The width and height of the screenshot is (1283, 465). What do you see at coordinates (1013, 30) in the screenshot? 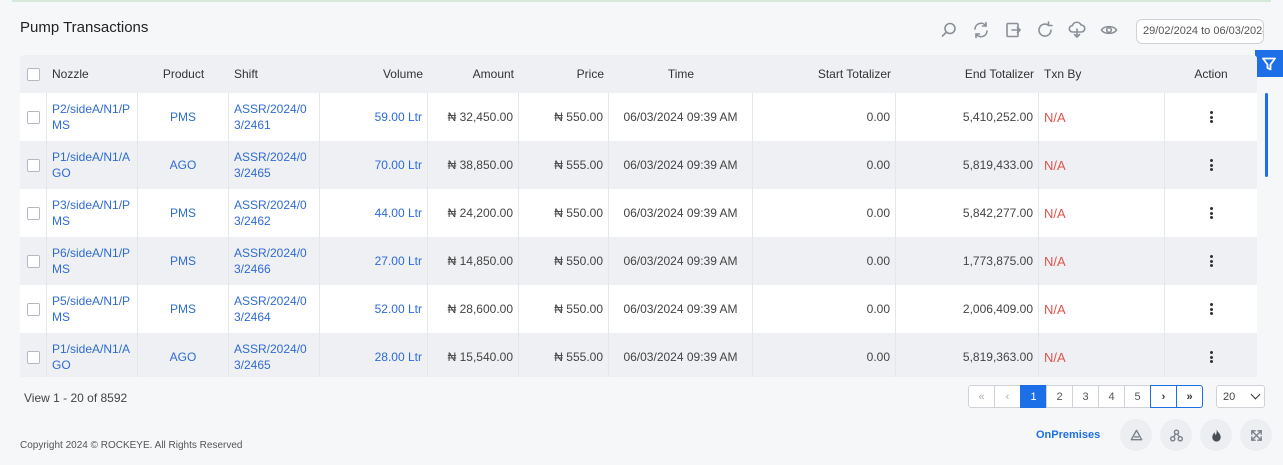
I see `export-icon` at bounding box center [1013, 30].